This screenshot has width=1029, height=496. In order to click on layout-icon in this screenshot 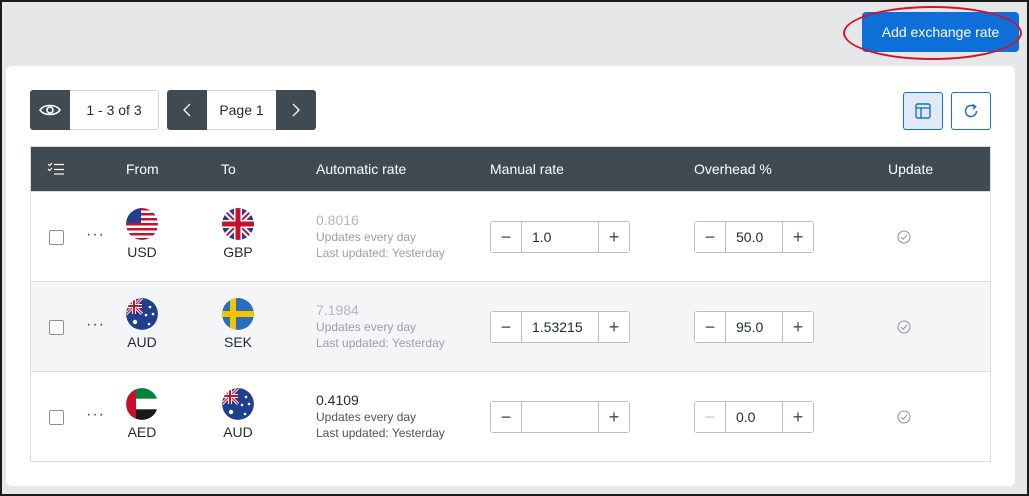, I will do `click(923, 111)`.